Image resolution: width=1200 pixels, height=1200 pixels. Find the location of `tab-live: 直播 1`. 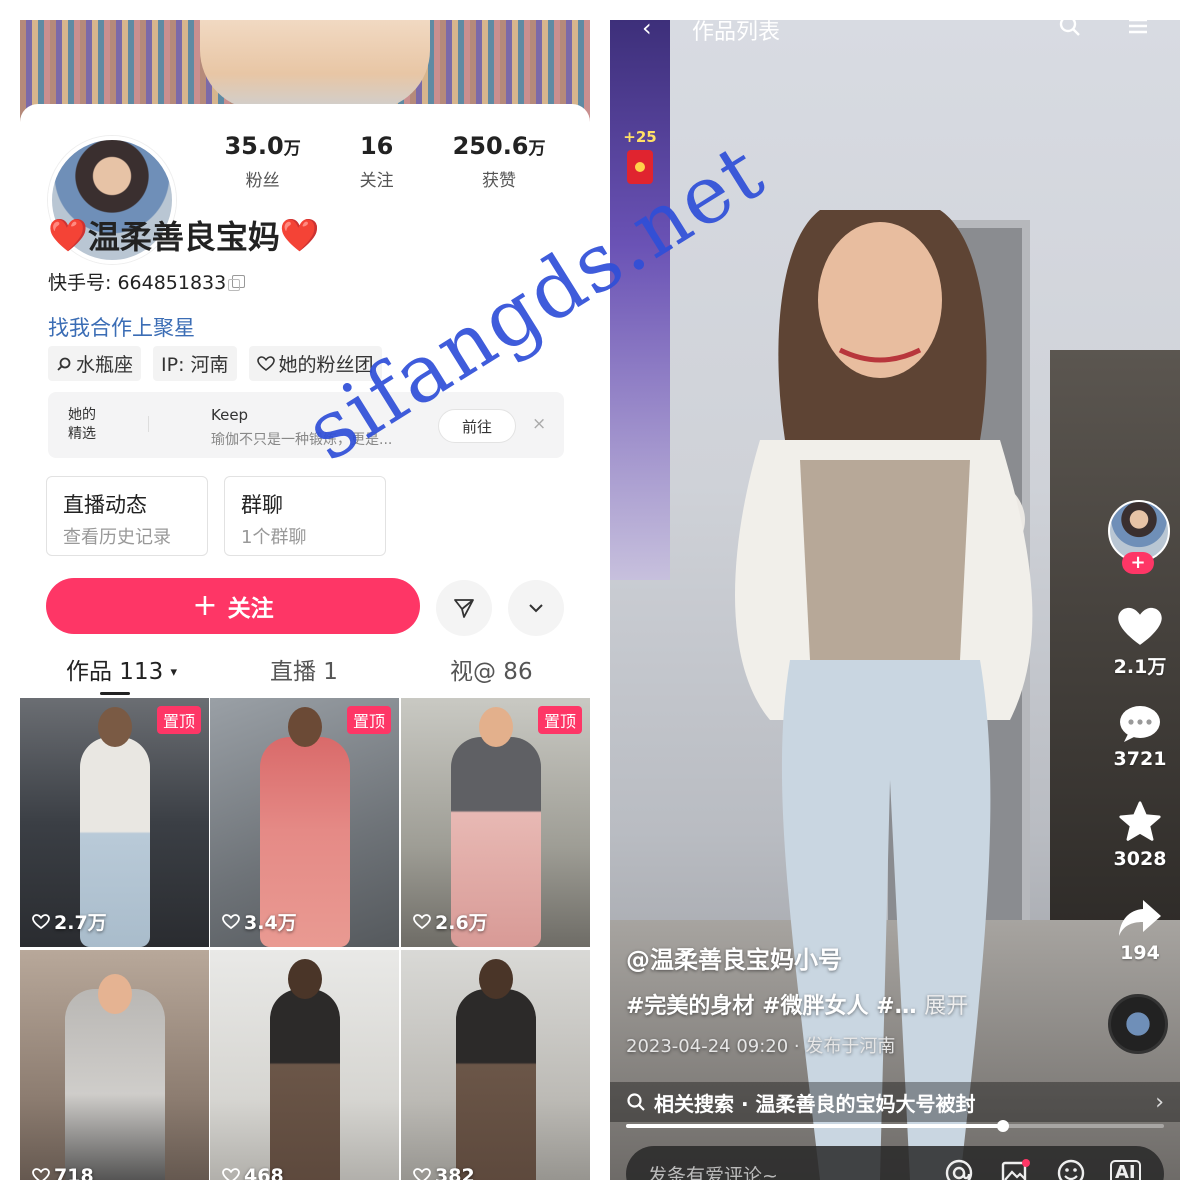

tab-live: 直播 1 is located at coordinates (304, 669).